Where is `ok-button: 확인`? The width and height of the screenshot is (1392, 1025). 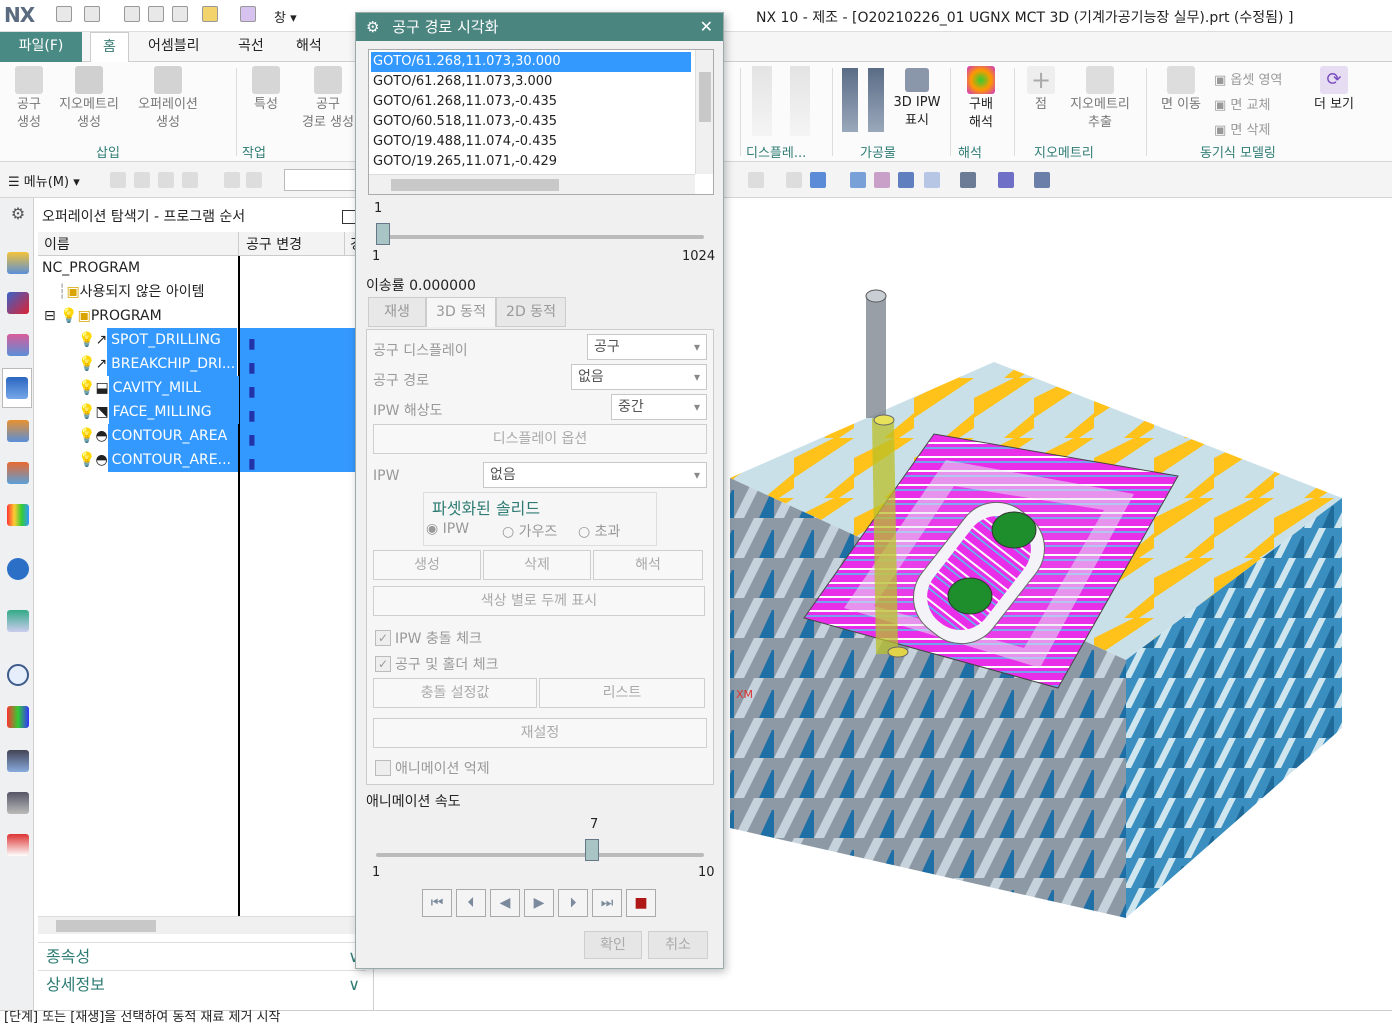 ok-button: 확인 is located at coordinates (613, 945).